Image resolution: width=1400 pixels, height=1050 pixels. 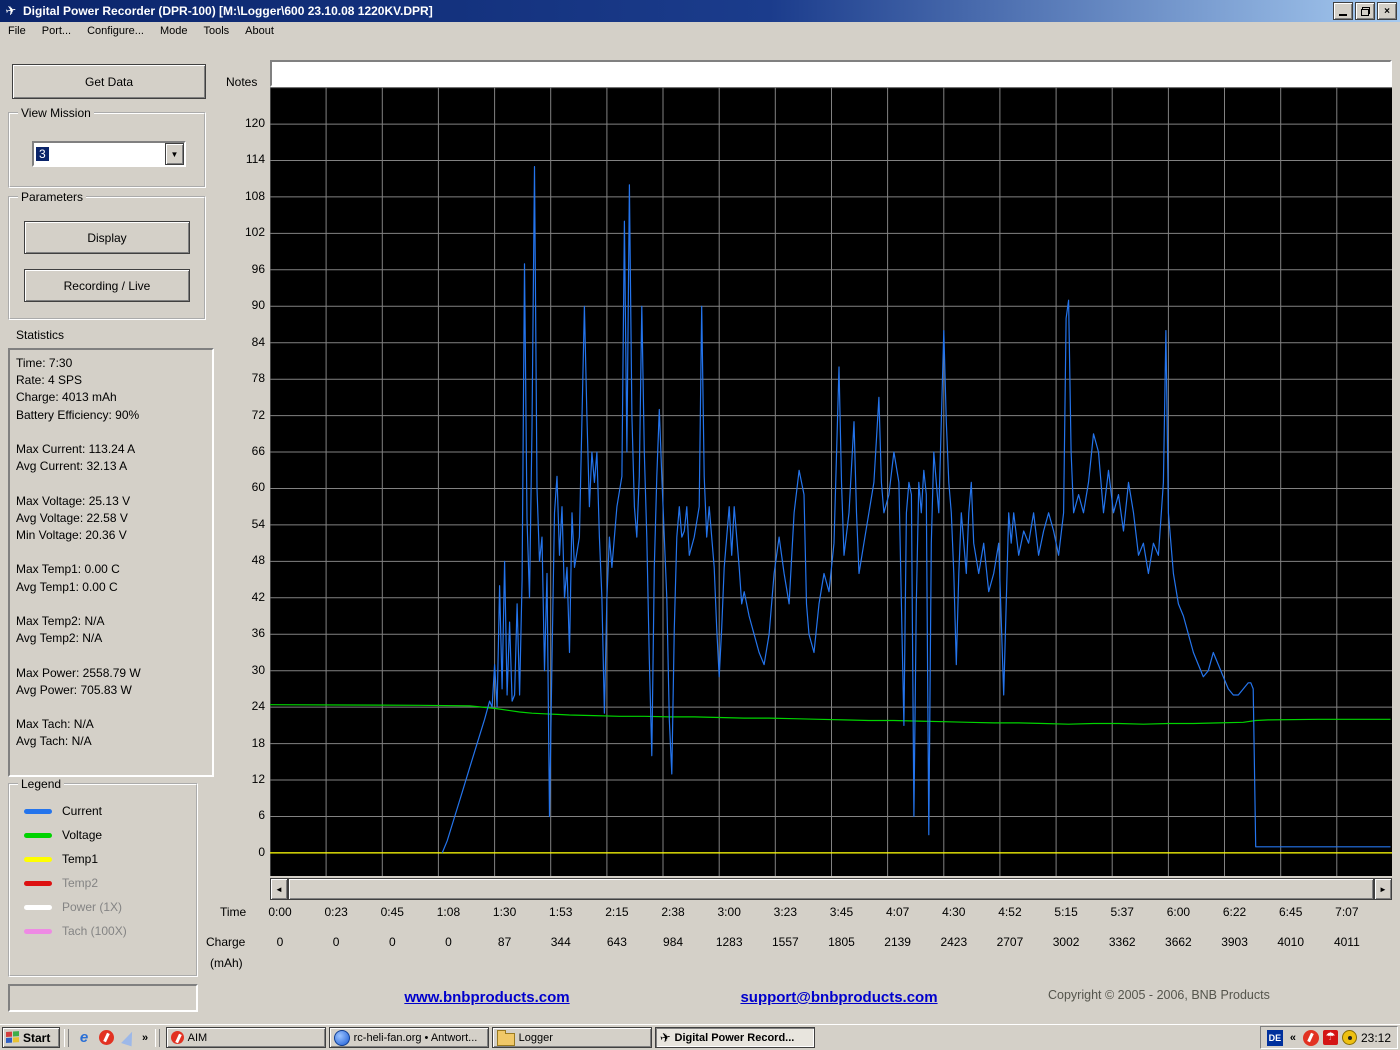 I want to click on statistics-line: Min Voltage: 20.36 V, so click(x=71, y=535).